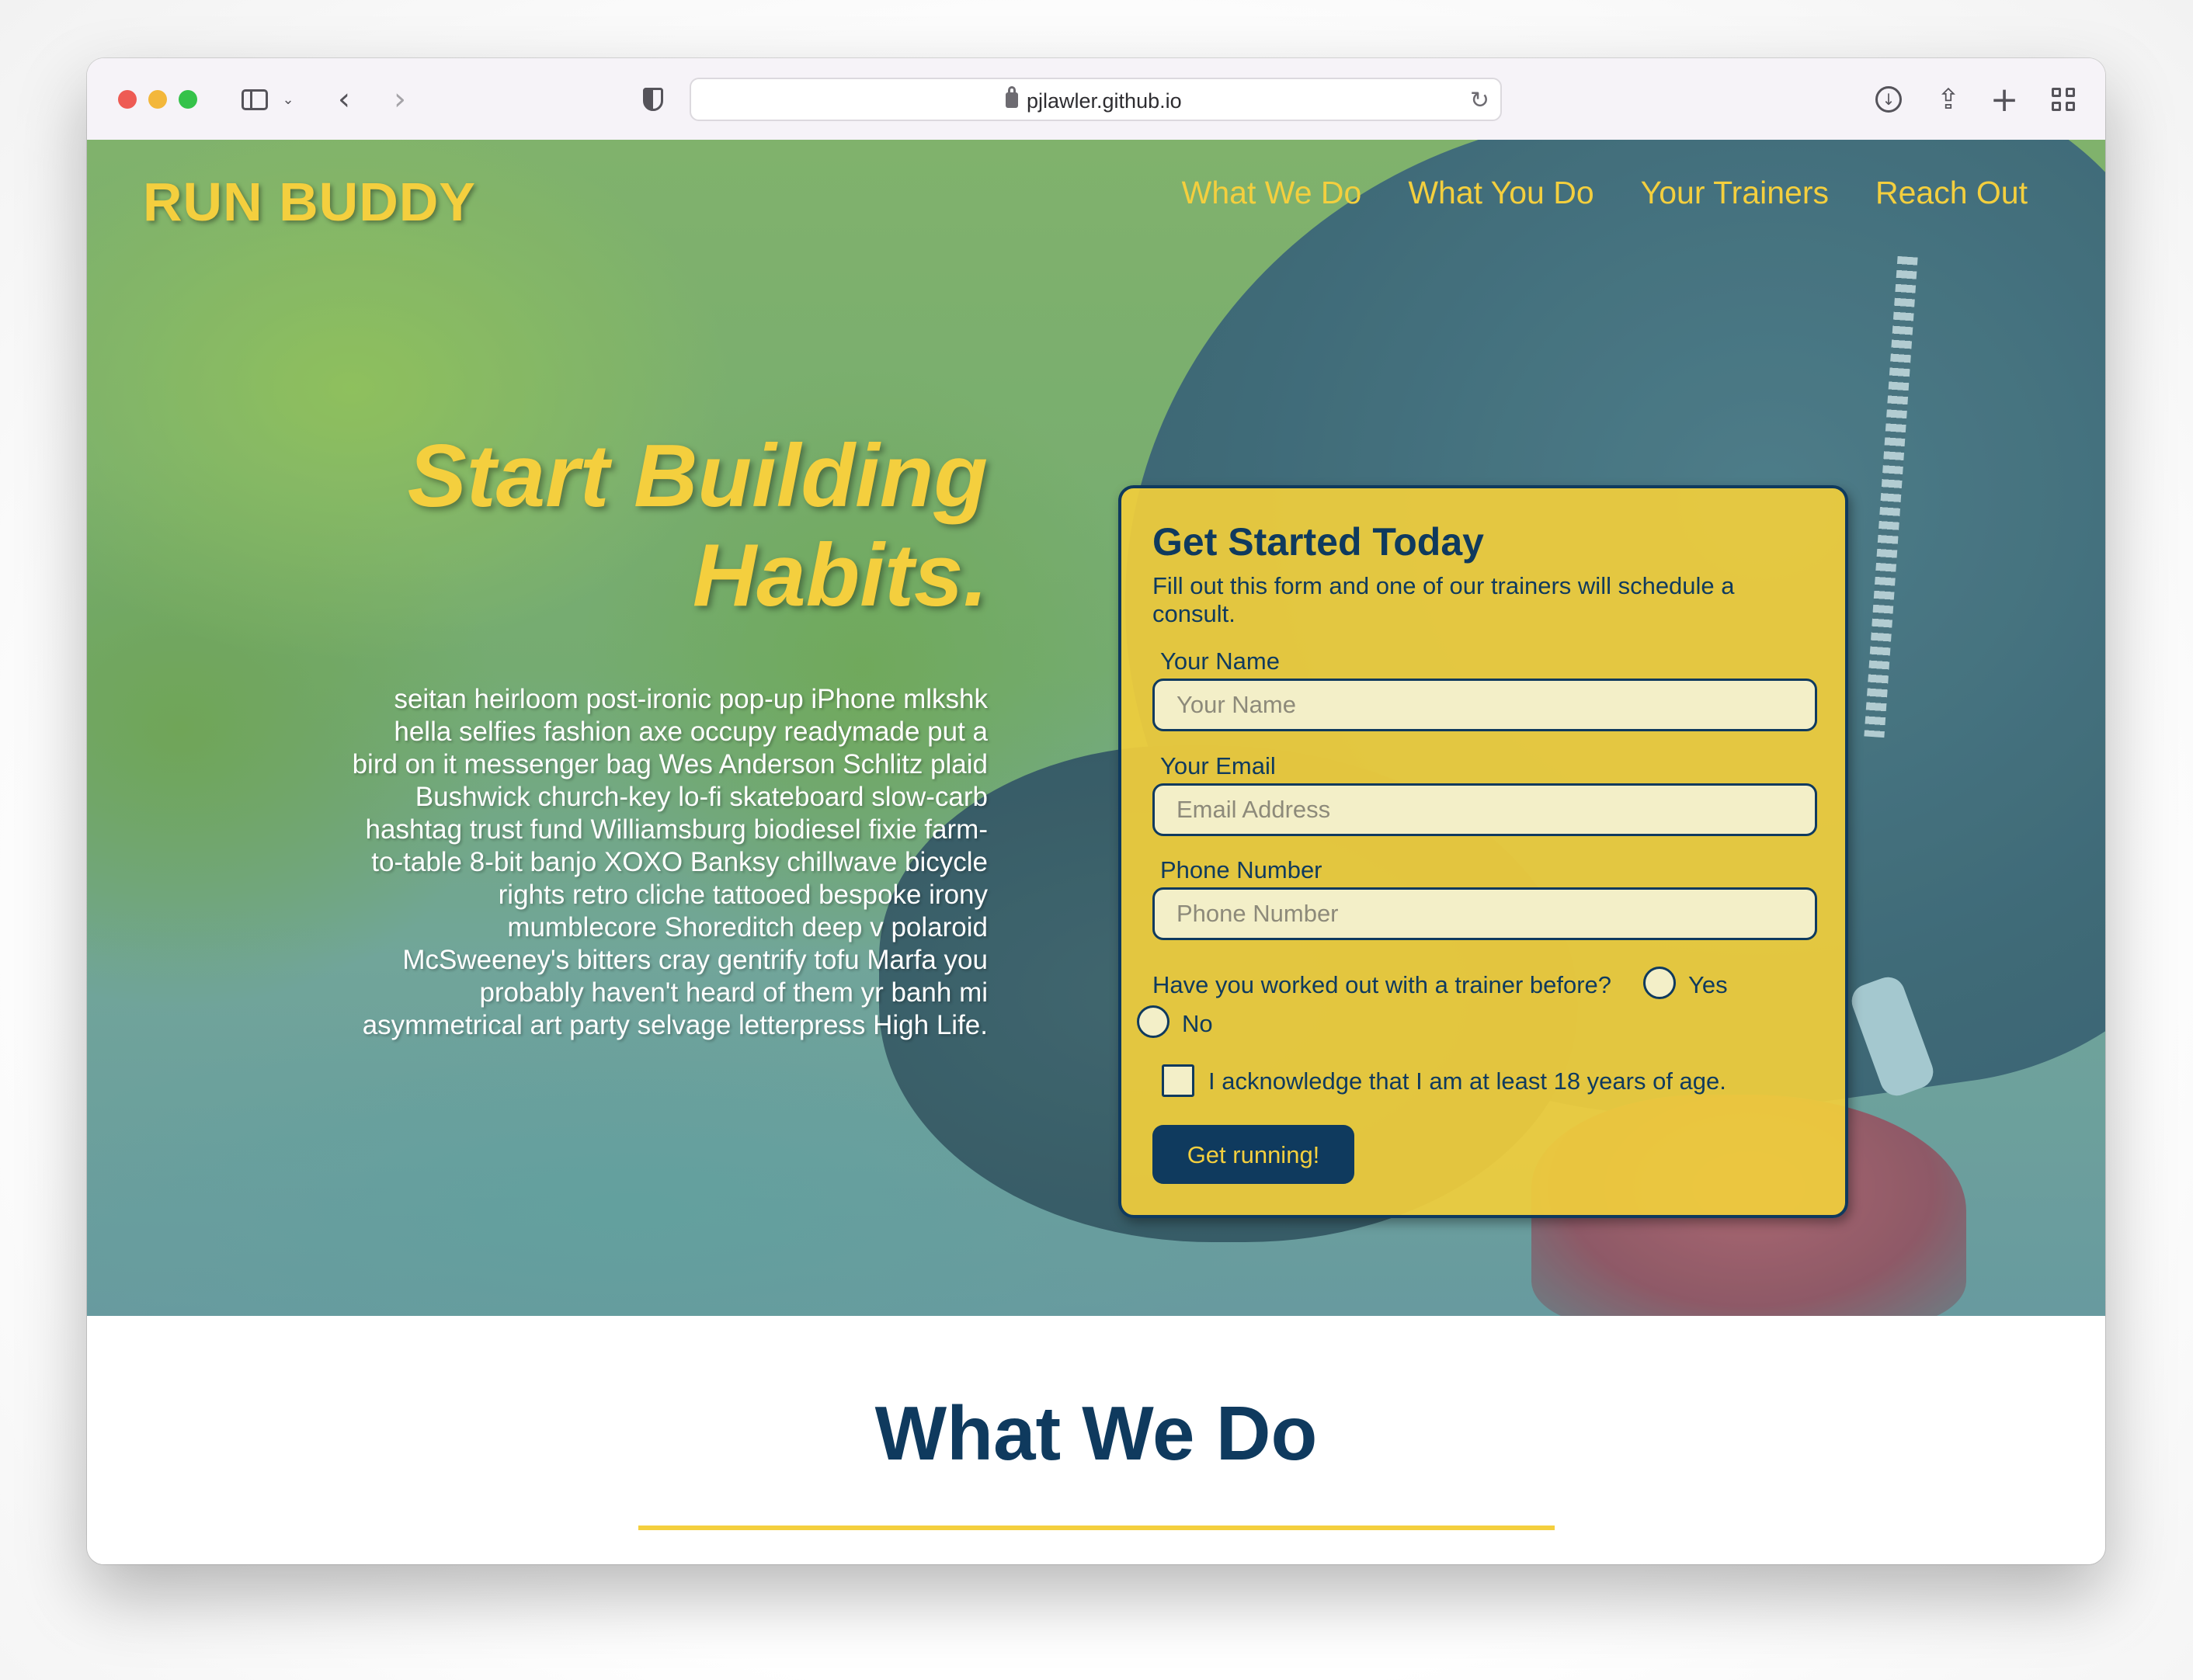 This screenshot has width=2193, height=1680. I want to click on age-checkbox, so click(1178, 1080).